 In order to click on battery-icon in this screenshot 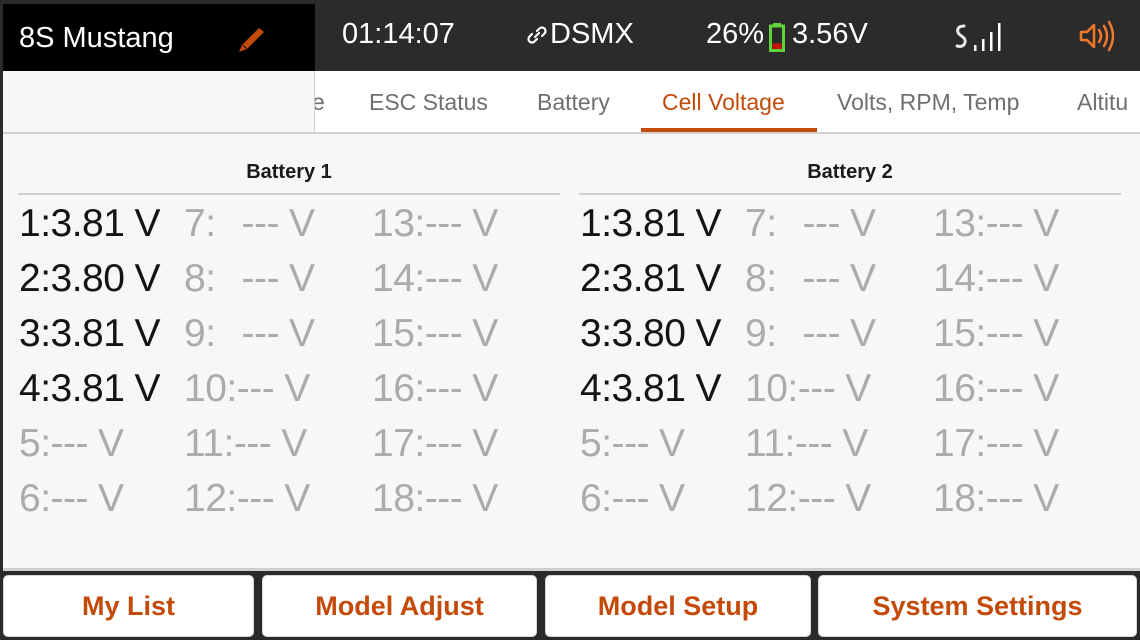, I will do `click(777, 37)`.